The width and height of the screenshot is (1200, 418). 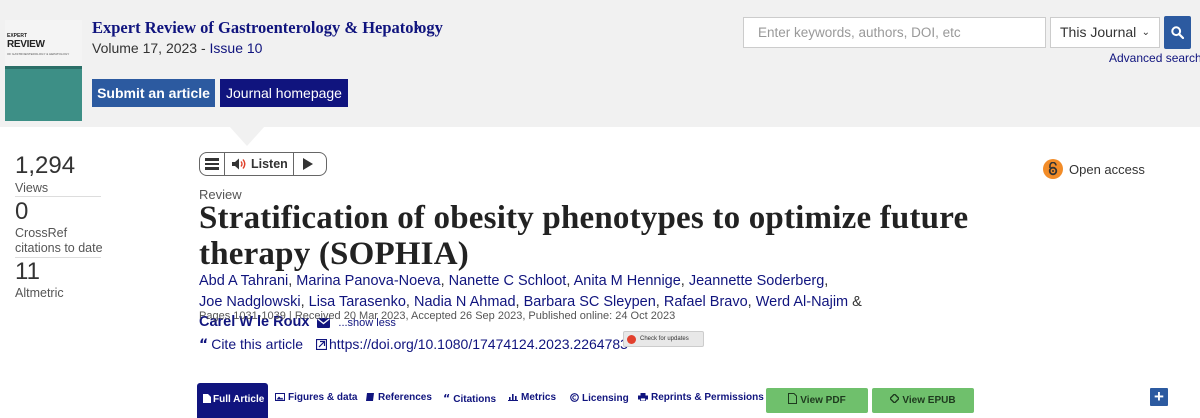 I want to click on altmetric-count: 11, so click(x=27, y=272).